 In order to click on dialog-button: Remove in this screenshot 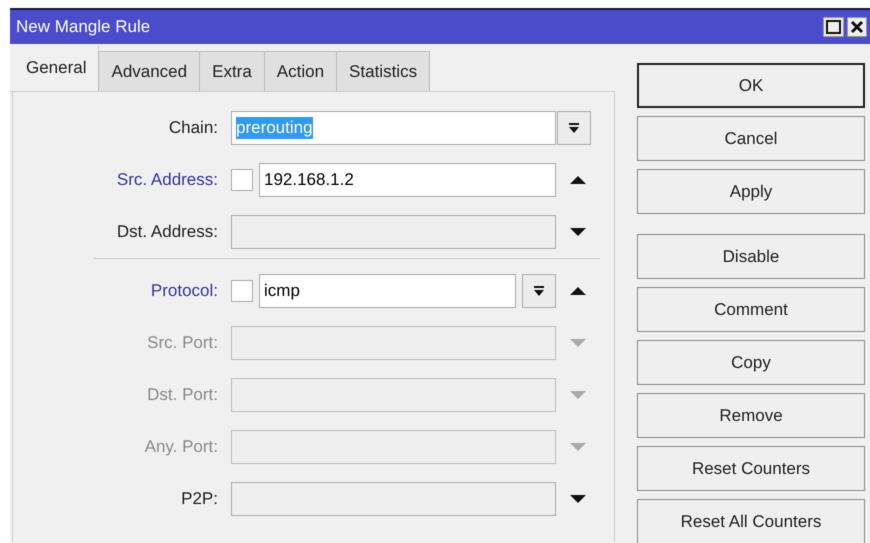, I will do `click(751, 415)`.